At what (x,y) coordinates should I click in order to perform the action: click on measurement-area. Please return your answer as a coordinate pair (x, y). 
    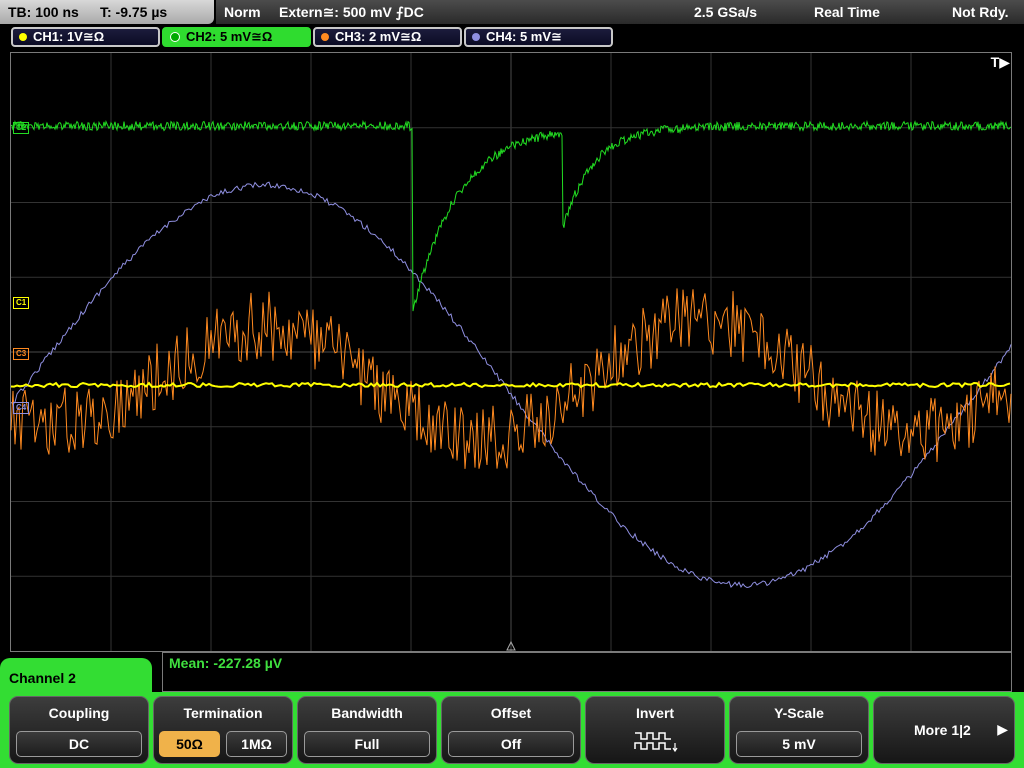
    Looking at the image, I should click on (587, 672).